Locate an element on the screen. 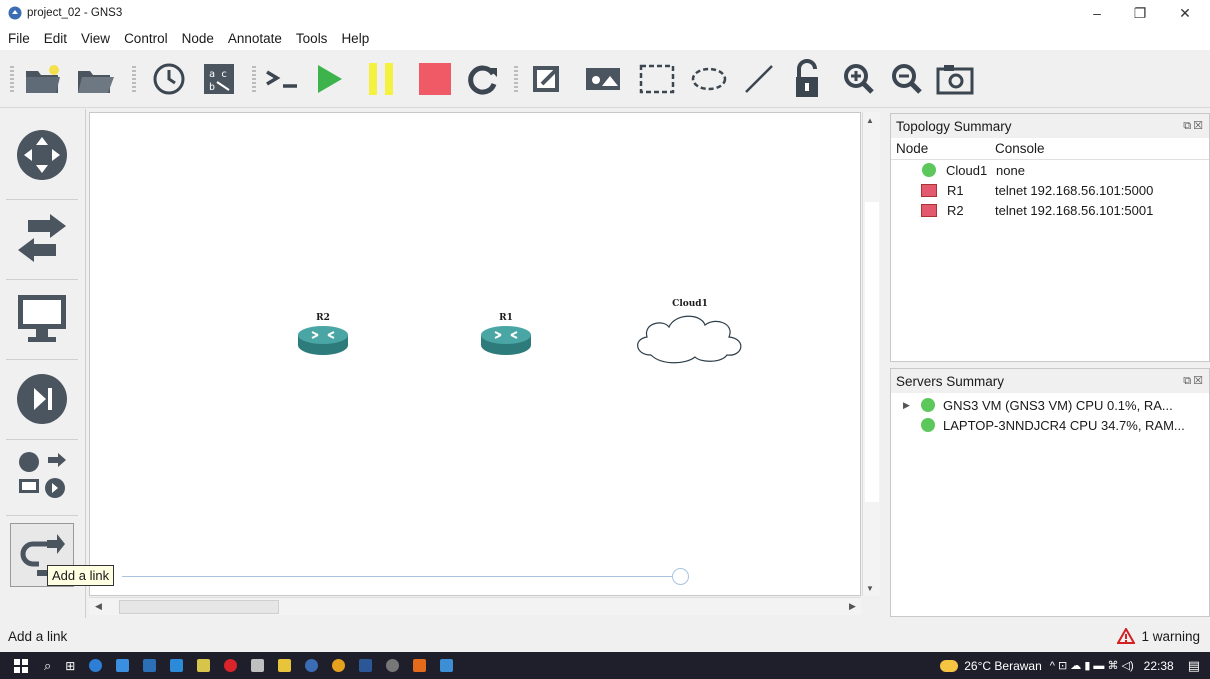 The image size is (1210, 679). expand-arrow-icon: ▶ is located at coordinates (906, 405).